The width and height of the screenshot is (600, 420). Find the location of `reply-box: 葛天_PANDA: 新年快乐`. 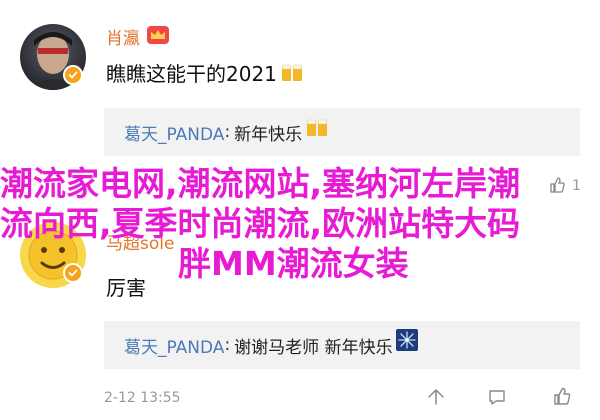

reply-box: 葛天_PANDA: 新年快乐 is located at coordinates (342, 132).